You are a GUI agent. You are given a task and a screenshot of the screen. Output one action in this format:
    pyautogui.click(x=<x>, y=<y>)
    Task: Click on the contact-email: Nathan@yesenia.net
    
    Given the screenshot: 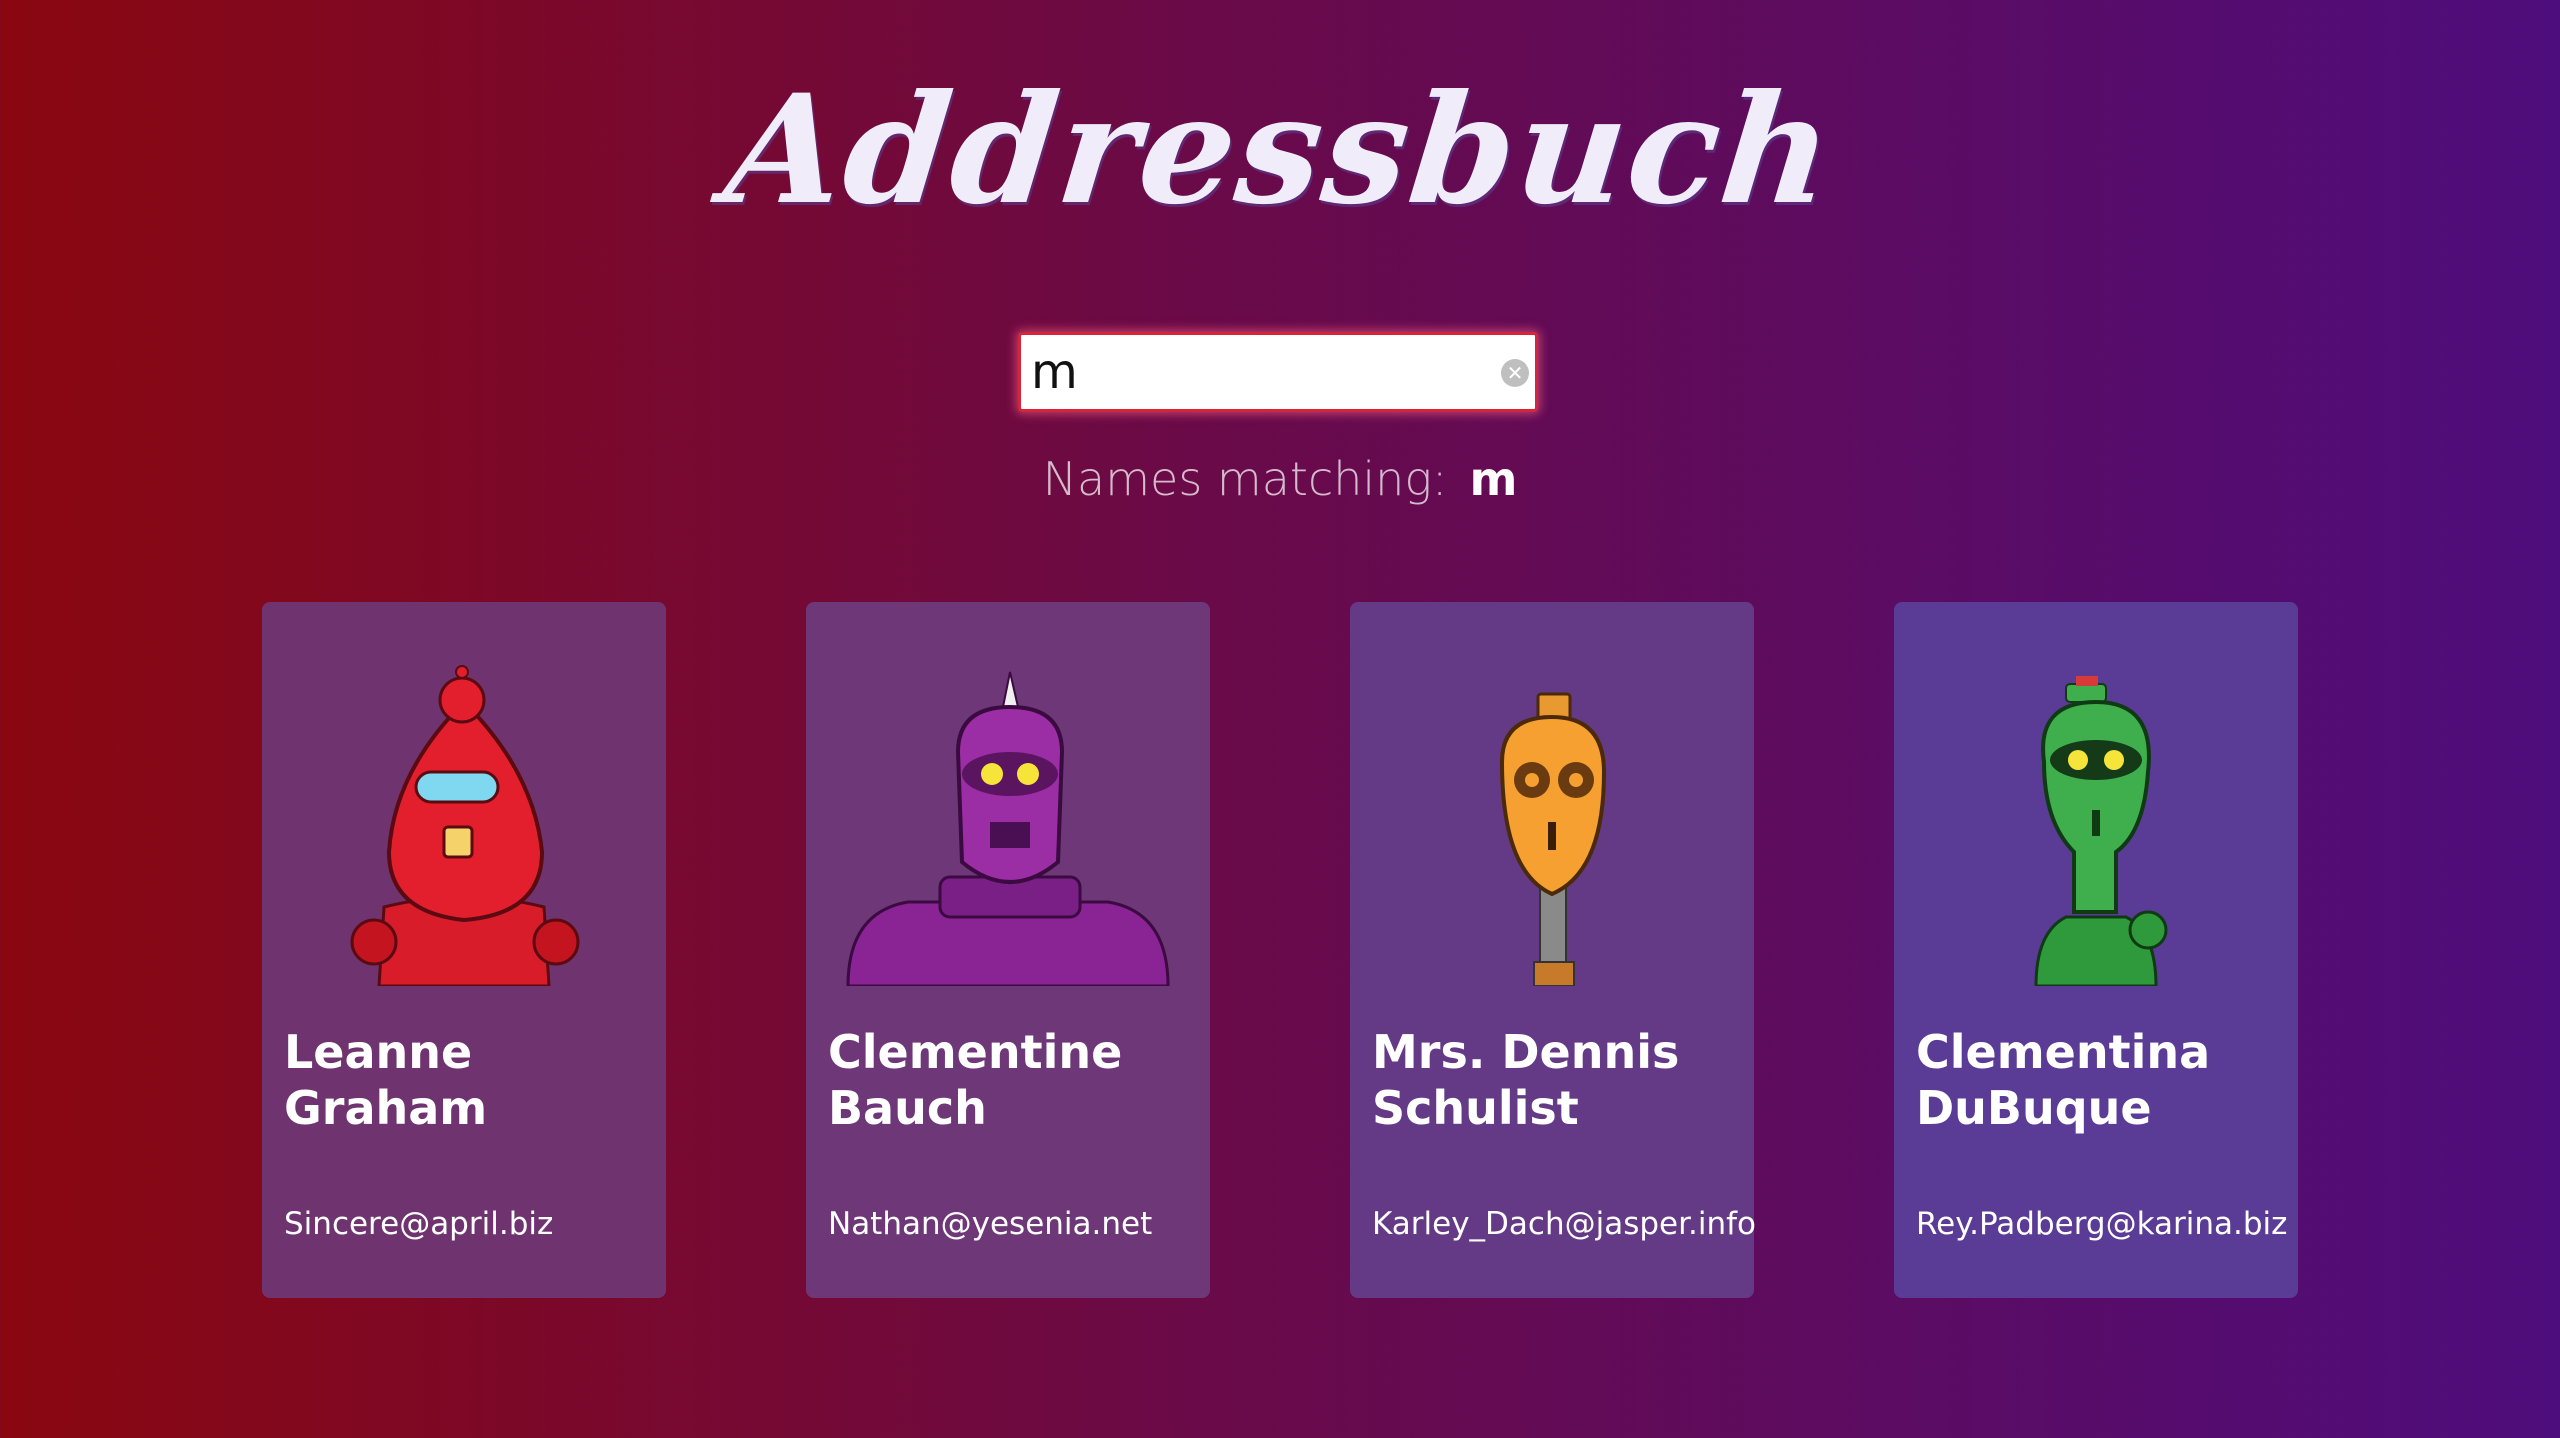 What is the action you would take?
    pyautogui.click(x=990, y=1224)
    